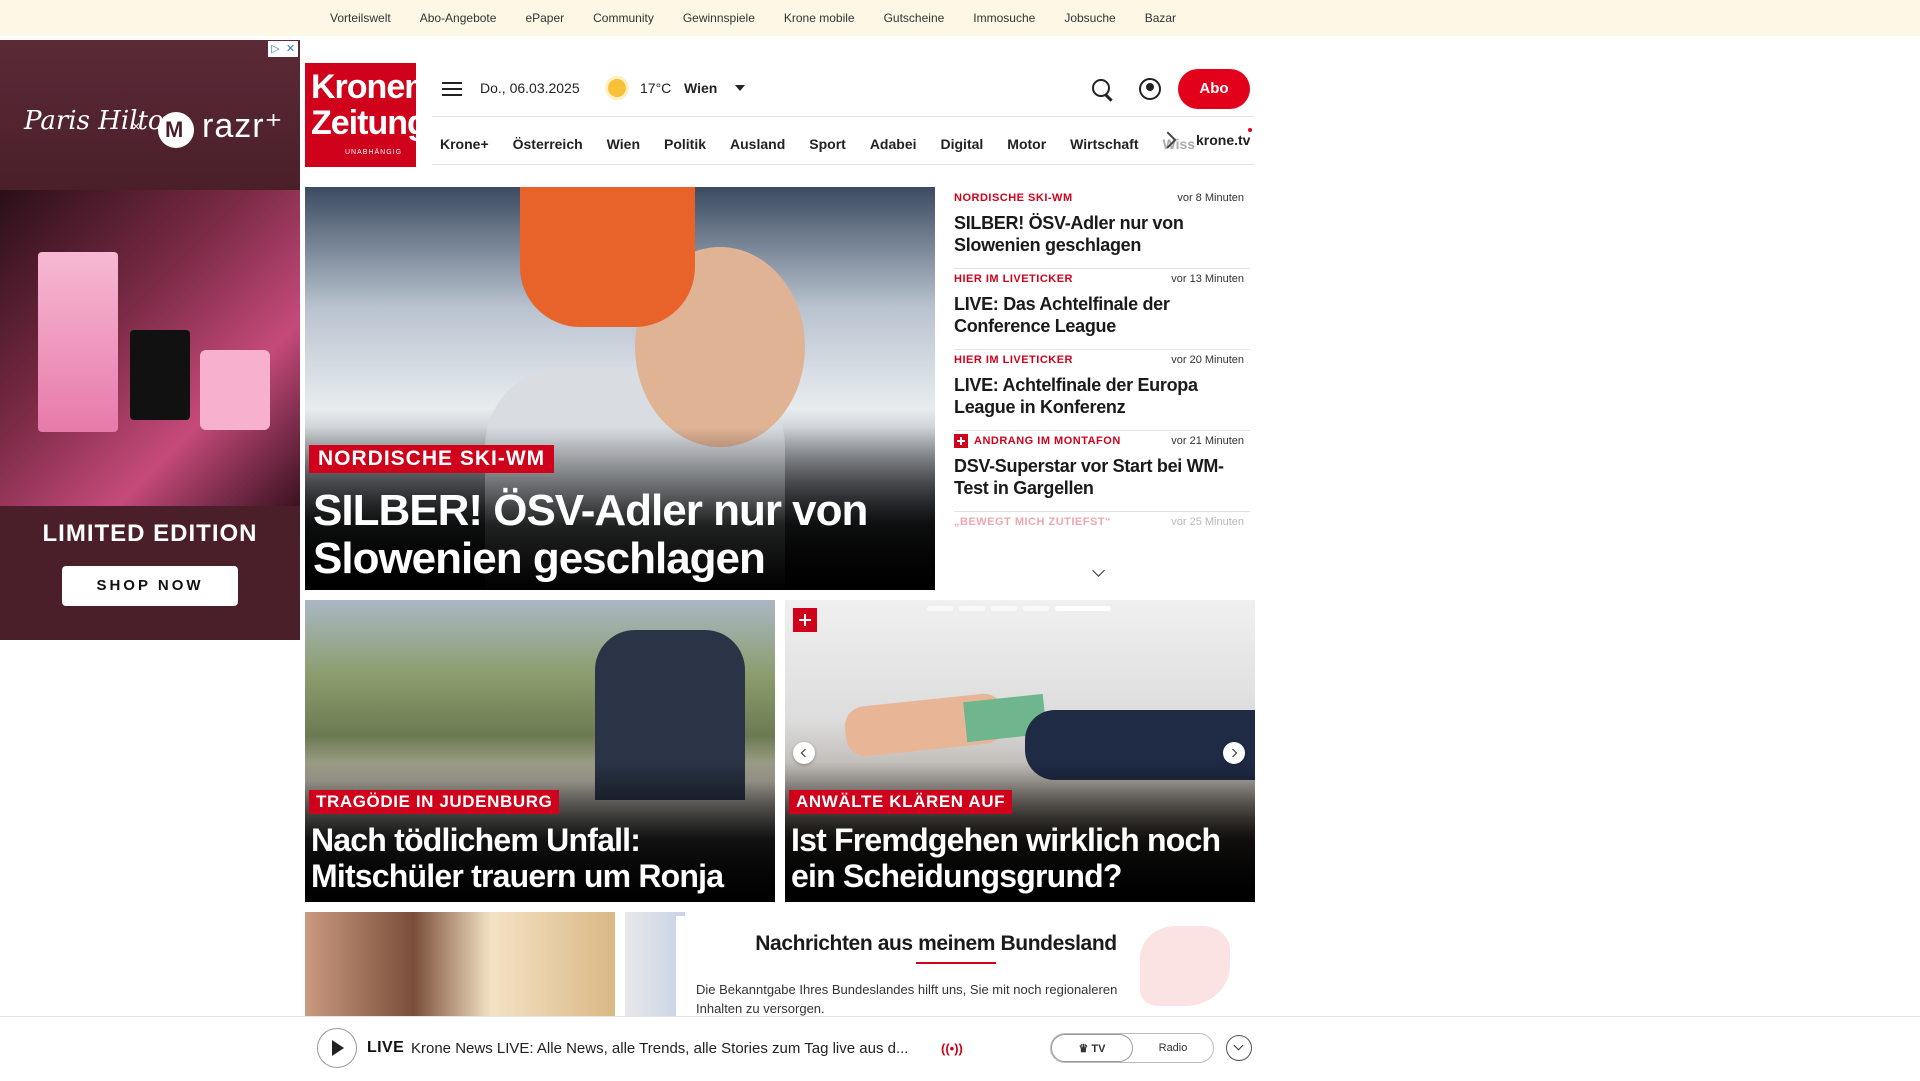  What do you see at coordinates (369, 123) in the screenshot?
I see `logo-line2: Zeitung` at bounding box center [369, 123].